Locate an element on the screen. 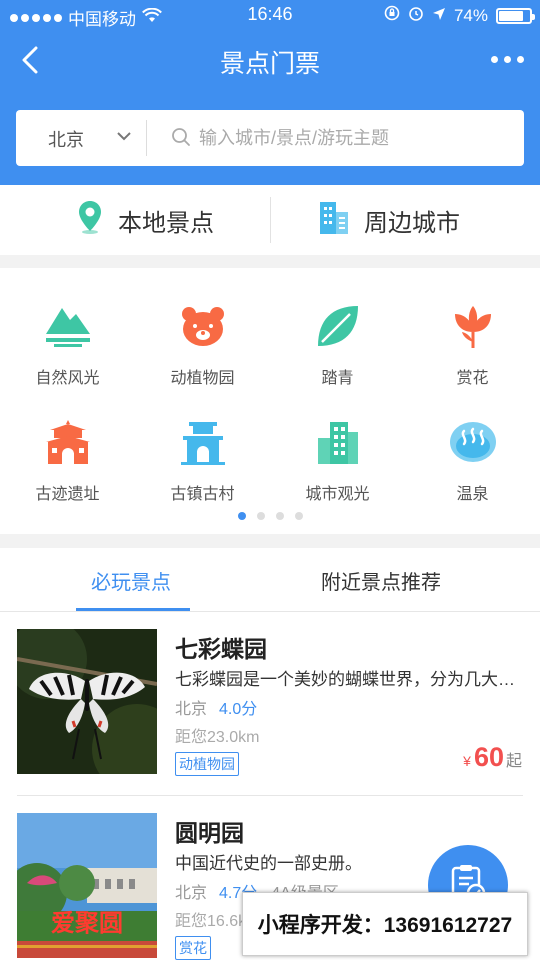 The height and width of the screenshot is (960, 540). search-icon is located at coordinates (181, 139).